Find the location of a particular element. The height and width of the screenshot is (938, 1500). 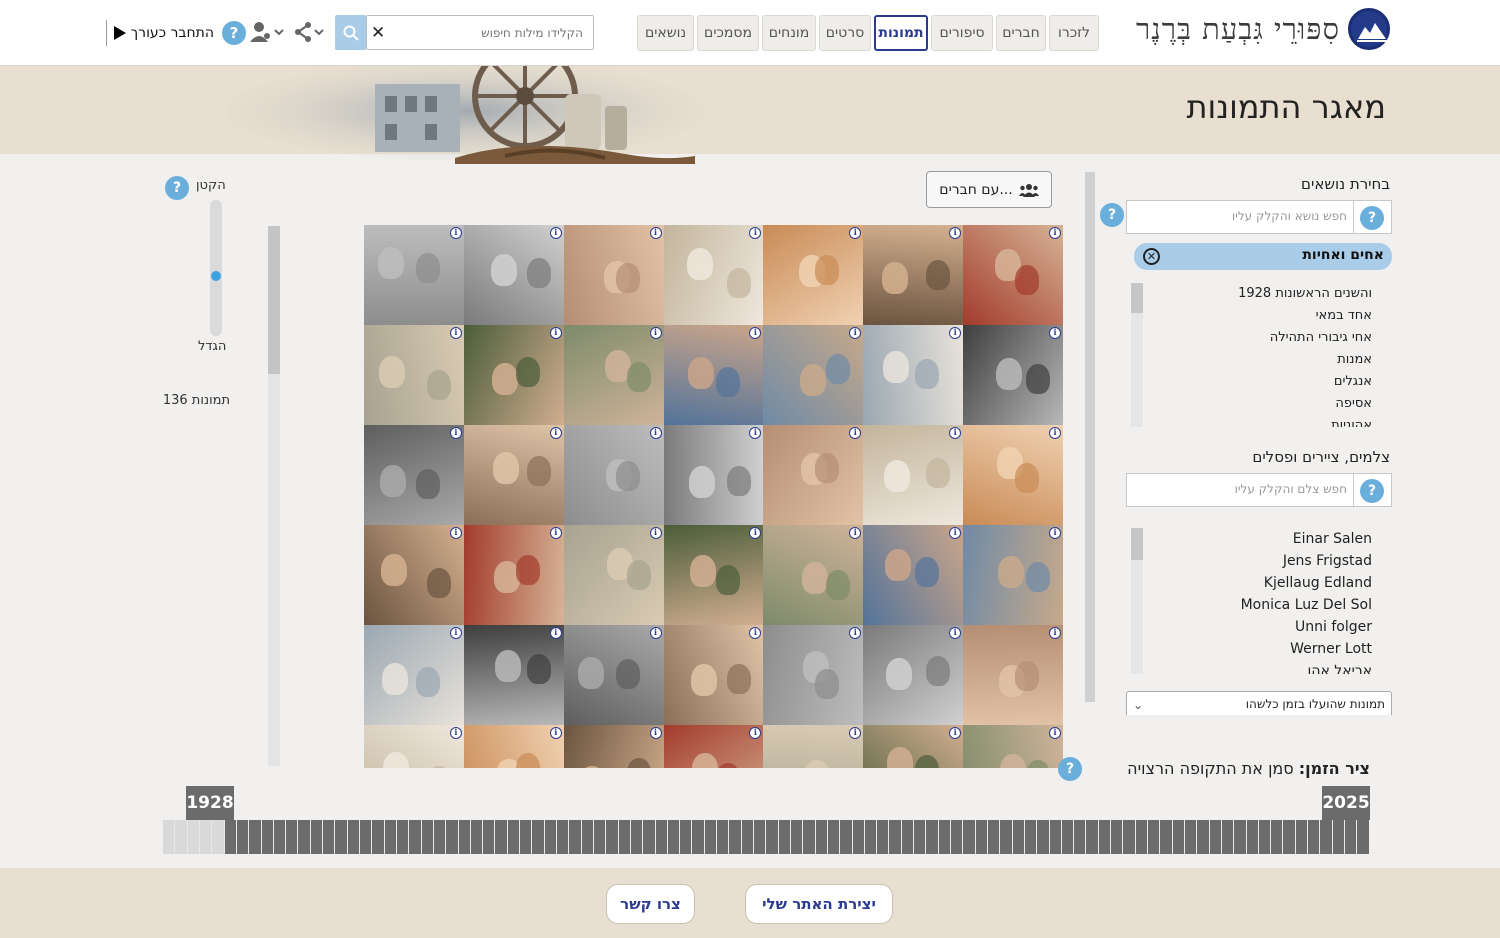

search-button is located at coordinates (350, 32).